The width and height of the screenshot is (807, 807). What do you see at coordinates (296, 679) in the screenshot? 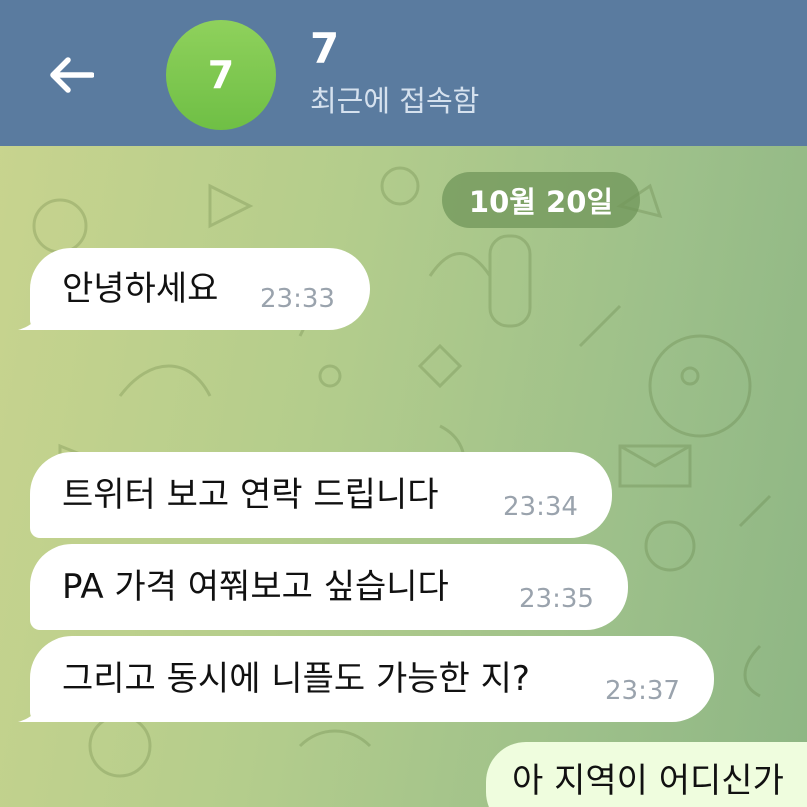
I see `message-text: 그리고 동시에 니플도 가능한 지?` at bounding box center [296, 679].